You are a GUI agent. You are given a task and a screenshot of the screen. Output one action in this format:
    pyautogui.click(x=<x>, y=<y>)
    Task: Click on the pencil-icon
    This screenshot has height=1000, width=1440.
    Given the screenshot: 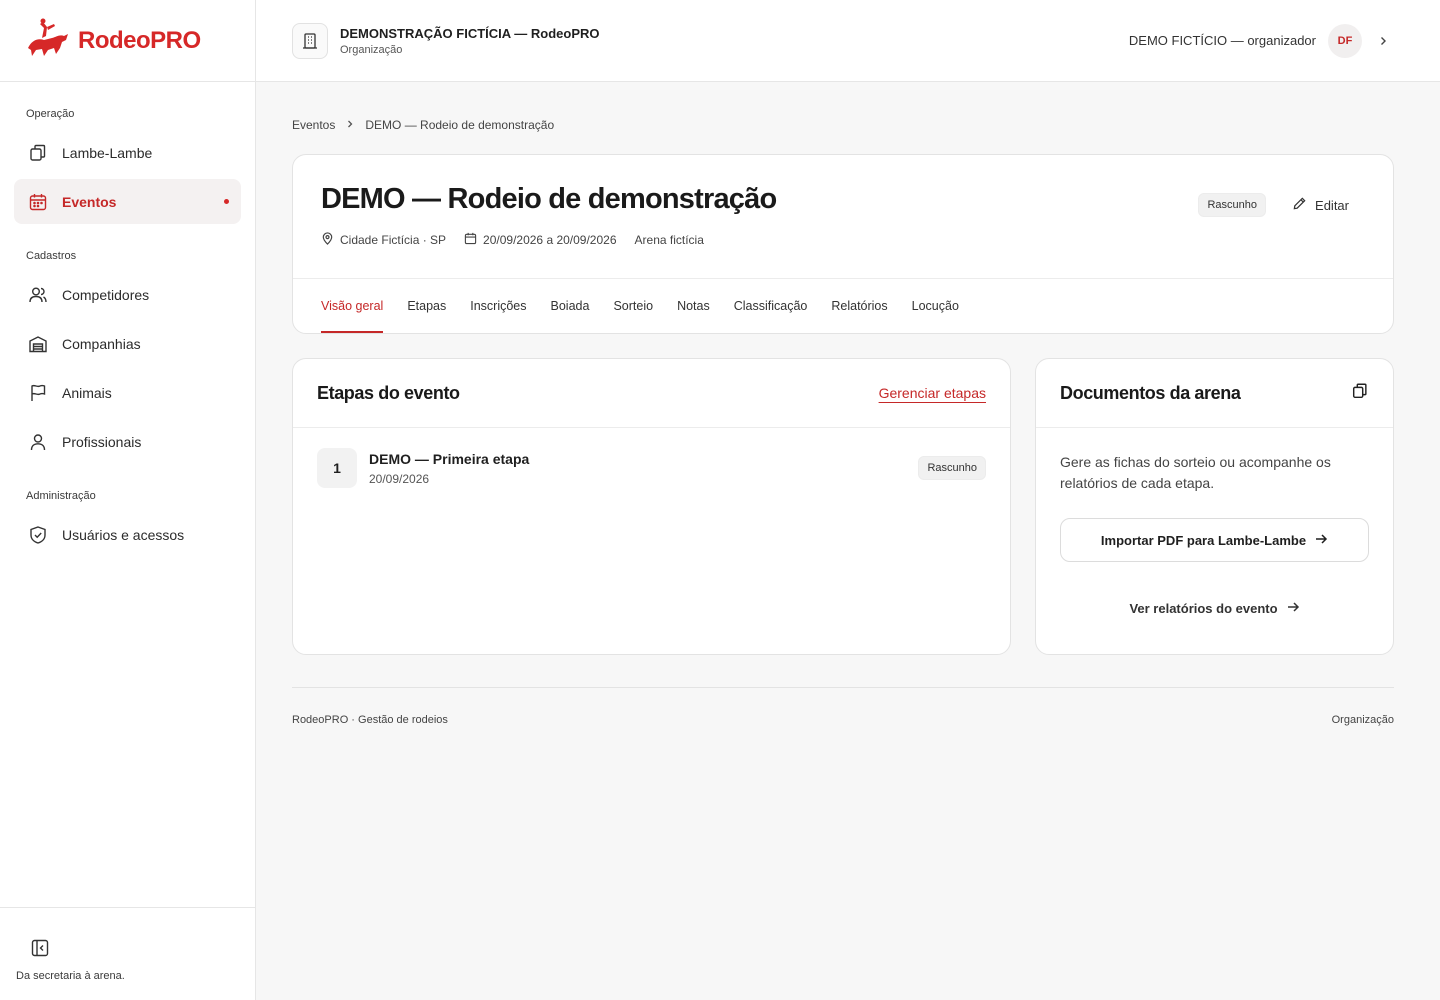 What is the action you would take?
    pyautogui.click(x=1299, y=205)
    